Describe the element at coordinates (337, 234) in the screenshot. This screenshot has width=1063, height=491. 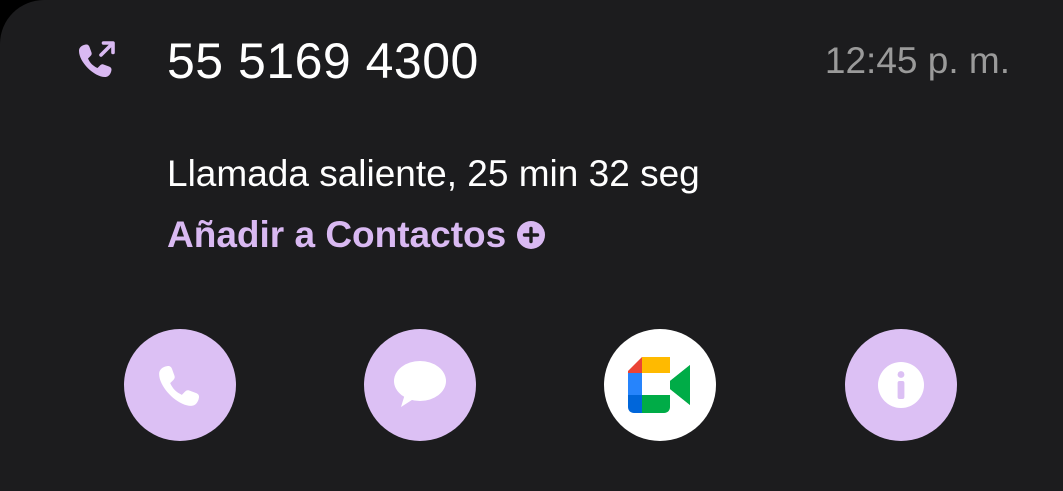
I see `add-to-contacts-label: Añadir a Contactos` at that location.